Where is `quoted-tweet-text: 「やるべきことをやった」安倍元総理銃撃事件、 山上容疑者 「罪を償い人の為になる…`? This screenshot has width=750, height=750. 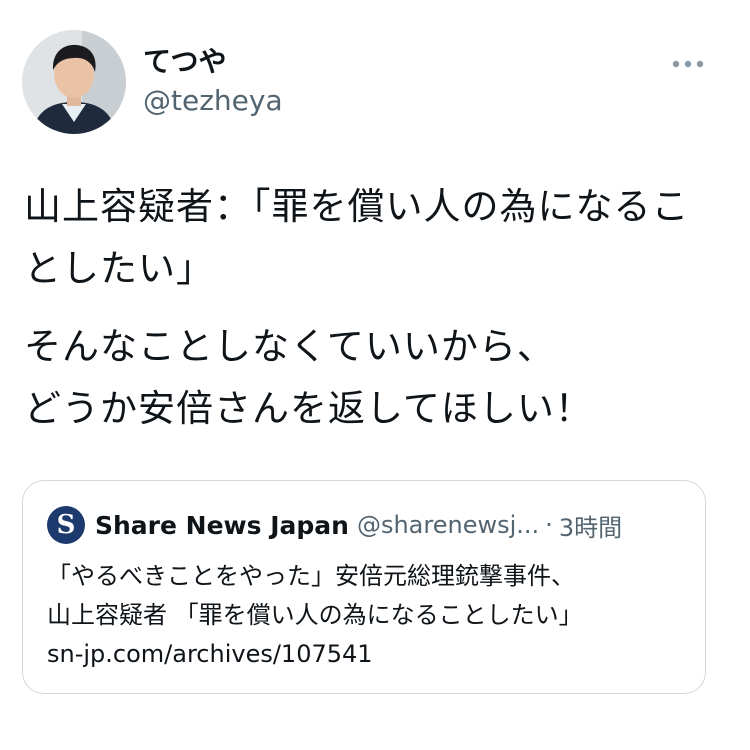
quoted-tweet-text: 「やるべきことをやった」安倍元総理銃撃事件、 山上容疑者 「罪を償い人の為になる… is located at coordinates (367, 615).